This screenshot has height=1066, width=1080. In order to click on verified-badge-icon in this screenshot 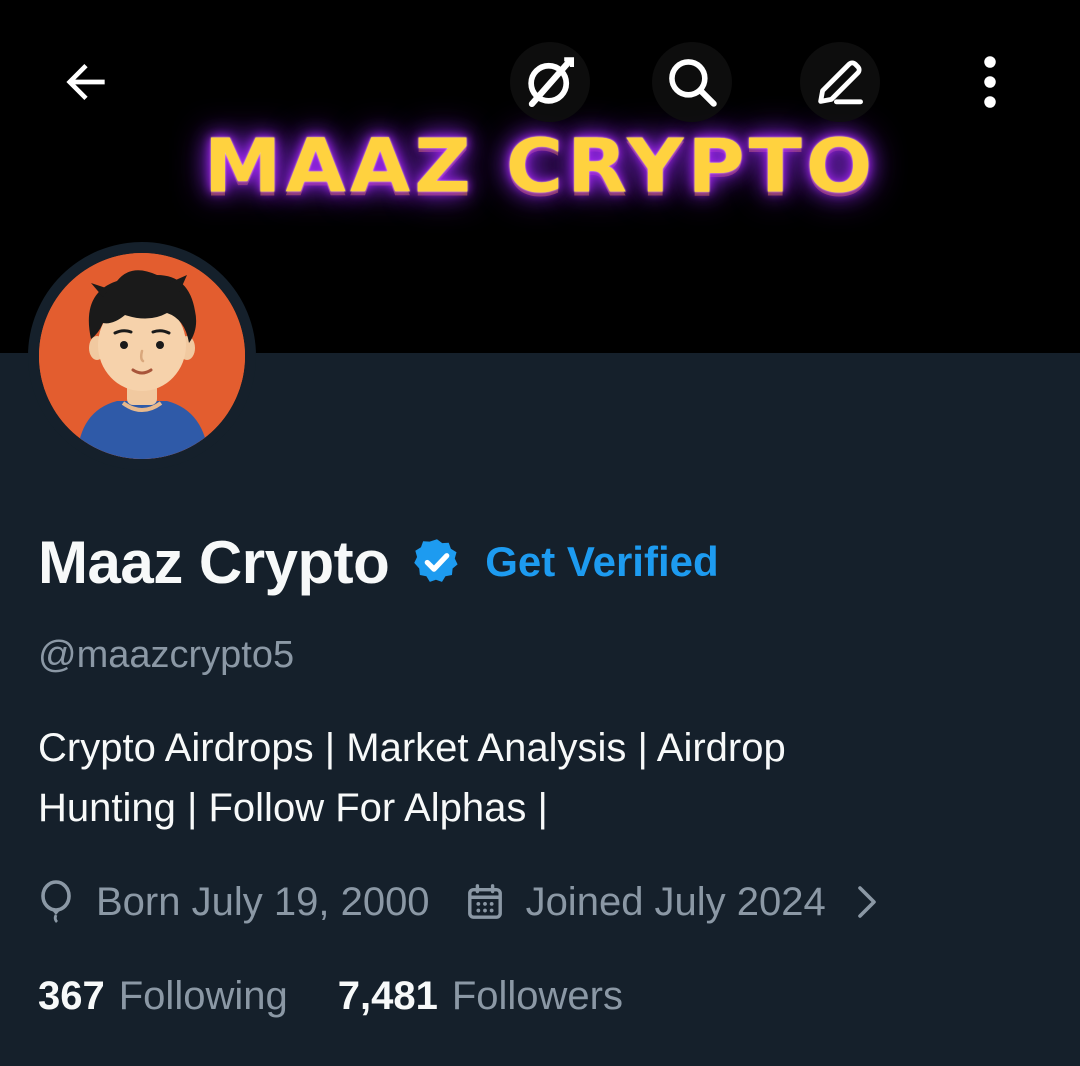, I will do `click(437, 562)`.